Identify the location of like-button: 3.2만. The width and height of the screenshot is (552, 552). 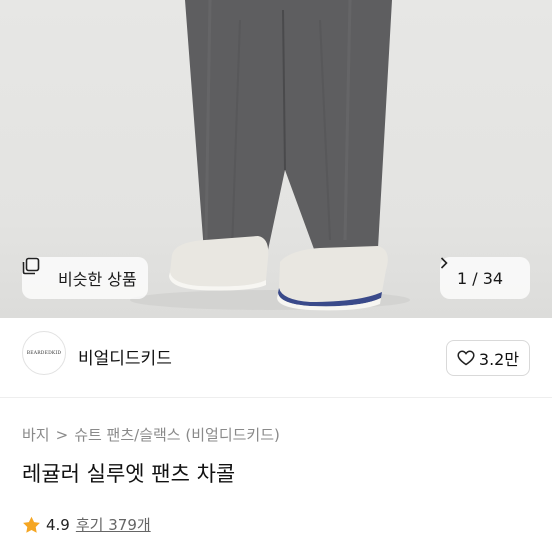
(488, 358).